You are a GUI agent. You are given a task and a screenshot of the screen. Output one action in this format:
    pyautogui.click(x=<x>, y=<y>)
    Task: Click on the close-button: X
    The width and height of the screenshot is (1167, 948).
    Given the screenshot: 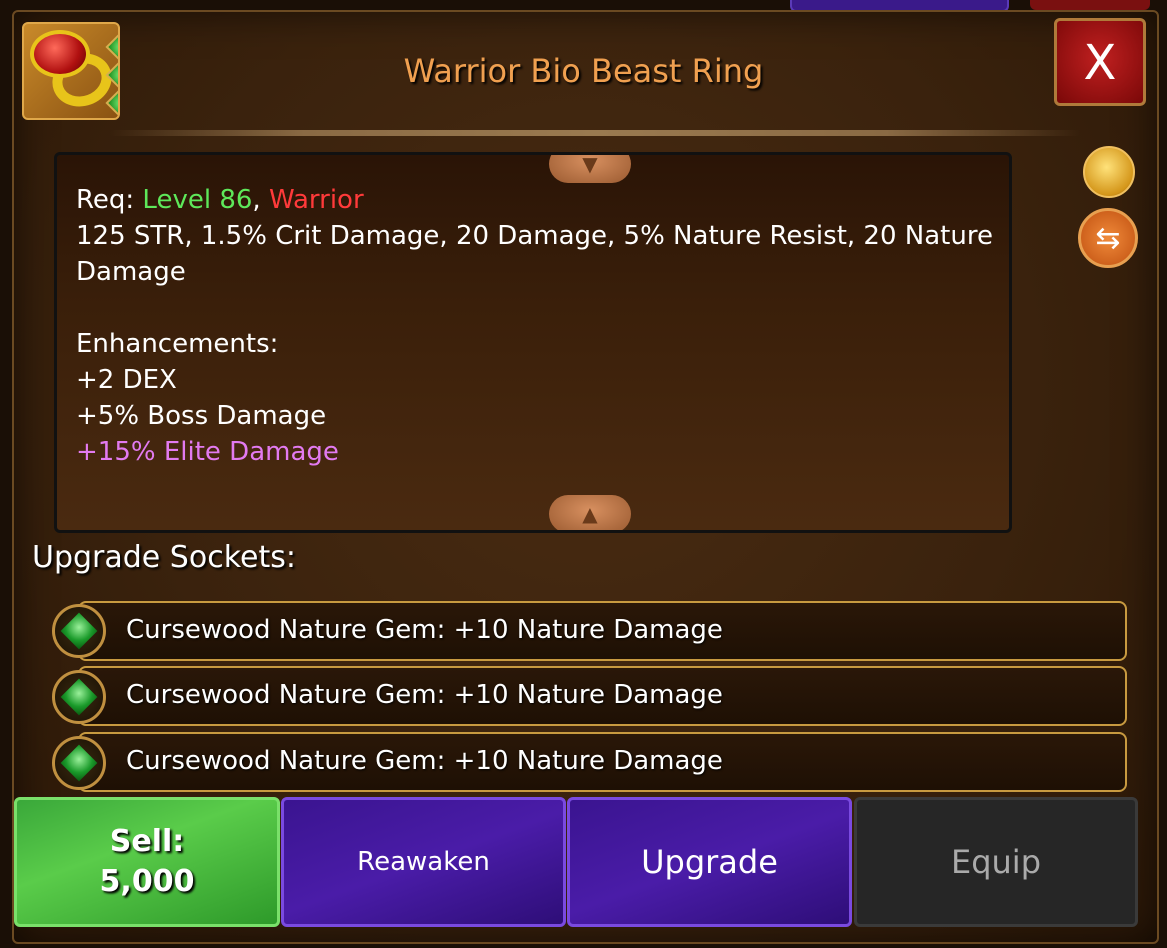 What is the action you would take?
    pyautogui.click(x=1100, y=62)
    